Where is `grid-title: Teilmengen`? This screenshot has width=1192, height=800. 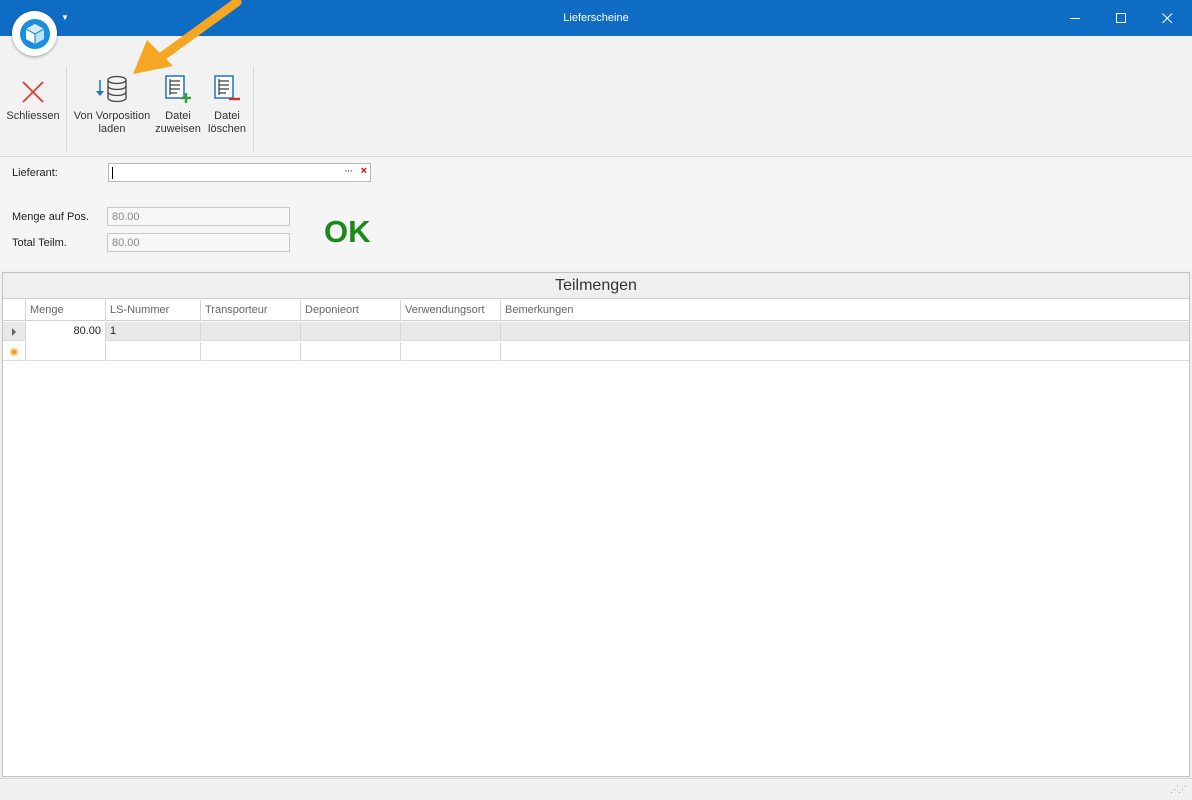
grid-title: Teilmengen is located at coordinates (596, 286).